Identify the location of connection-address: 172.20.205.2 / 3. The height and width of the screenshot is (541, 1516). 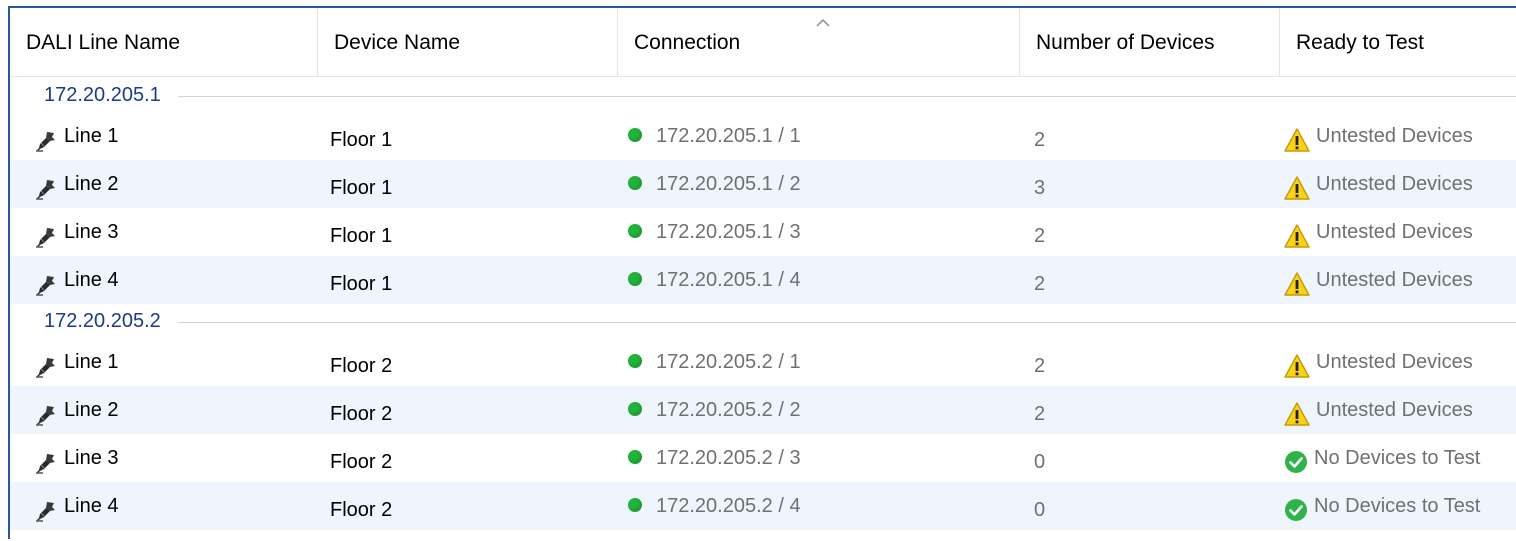
(728, 458).